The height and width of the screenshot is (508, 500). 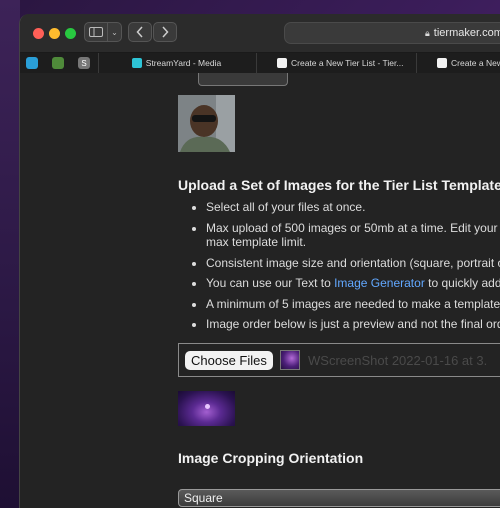 I want to click on pinned-tab-icon: S, so click(x=84, y=63).